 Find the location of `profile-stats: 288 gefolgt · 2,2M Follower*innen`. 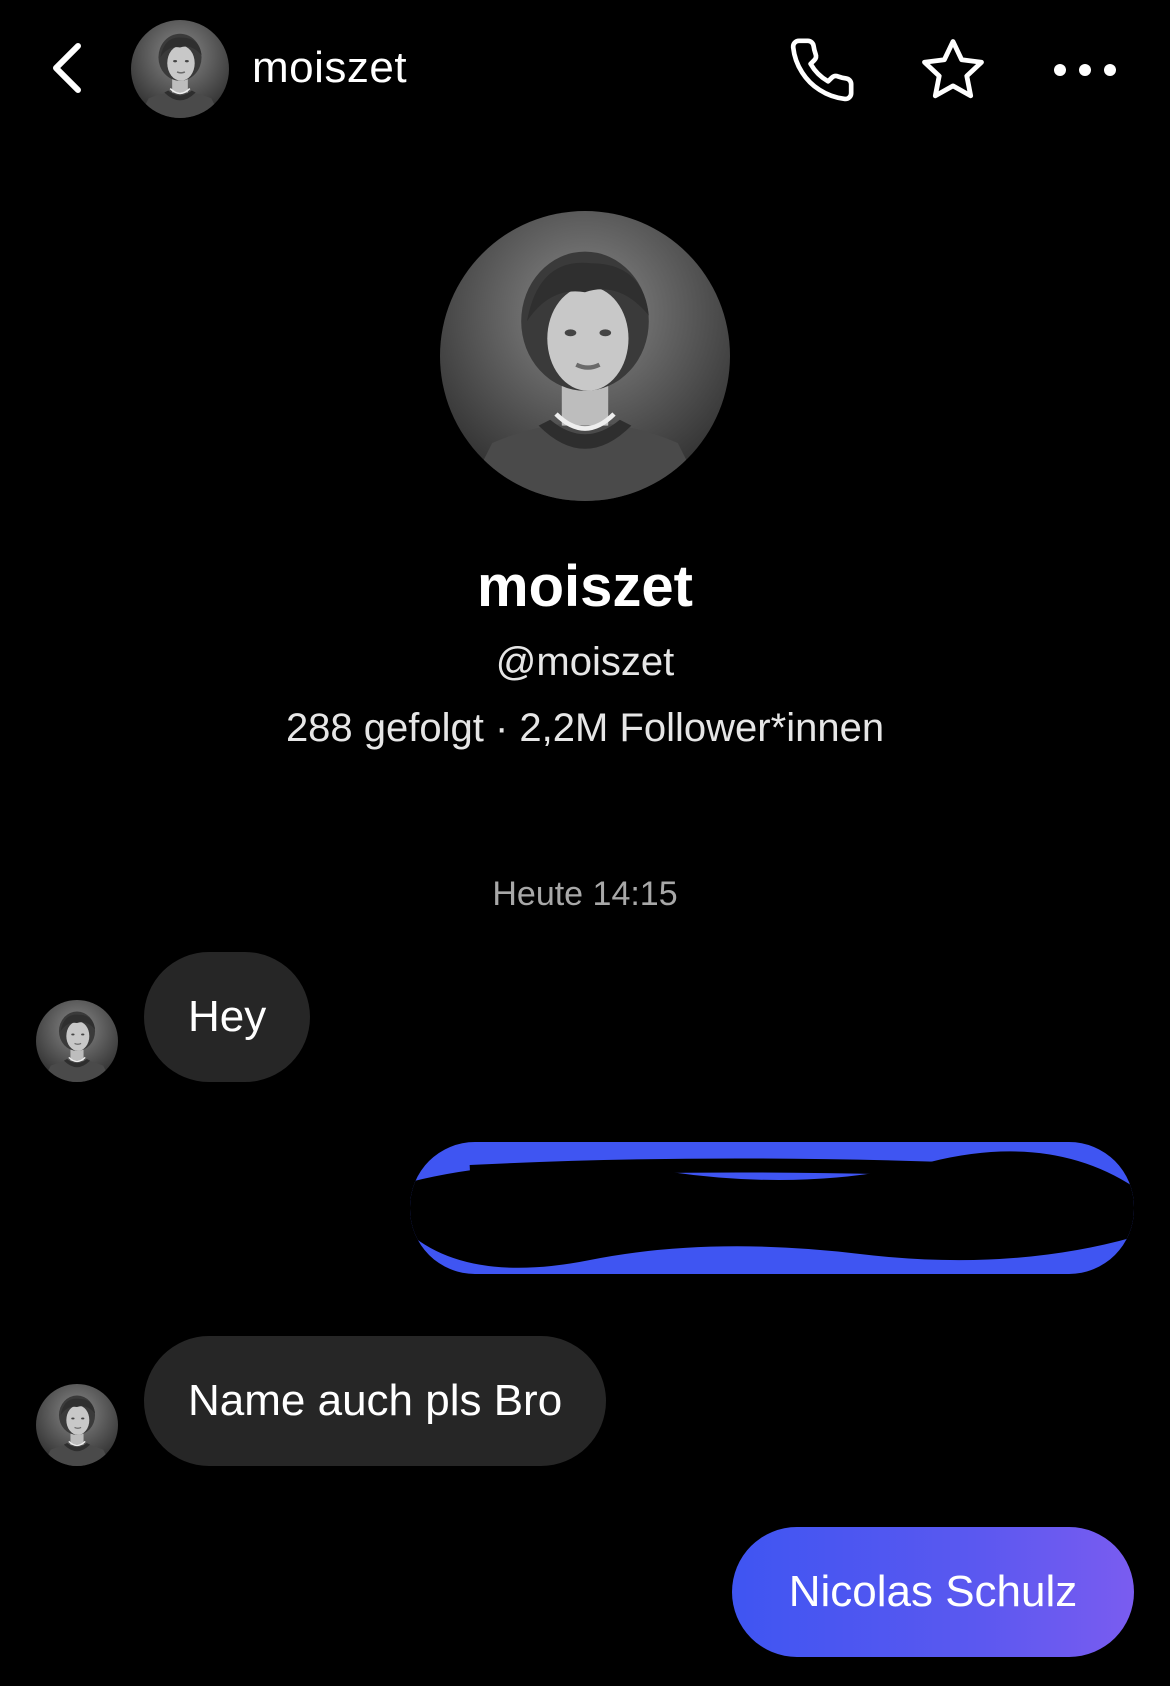

profile-stats: 288 gefolgt · 2,2M Follower*innen is located at coordinates (585, 728).